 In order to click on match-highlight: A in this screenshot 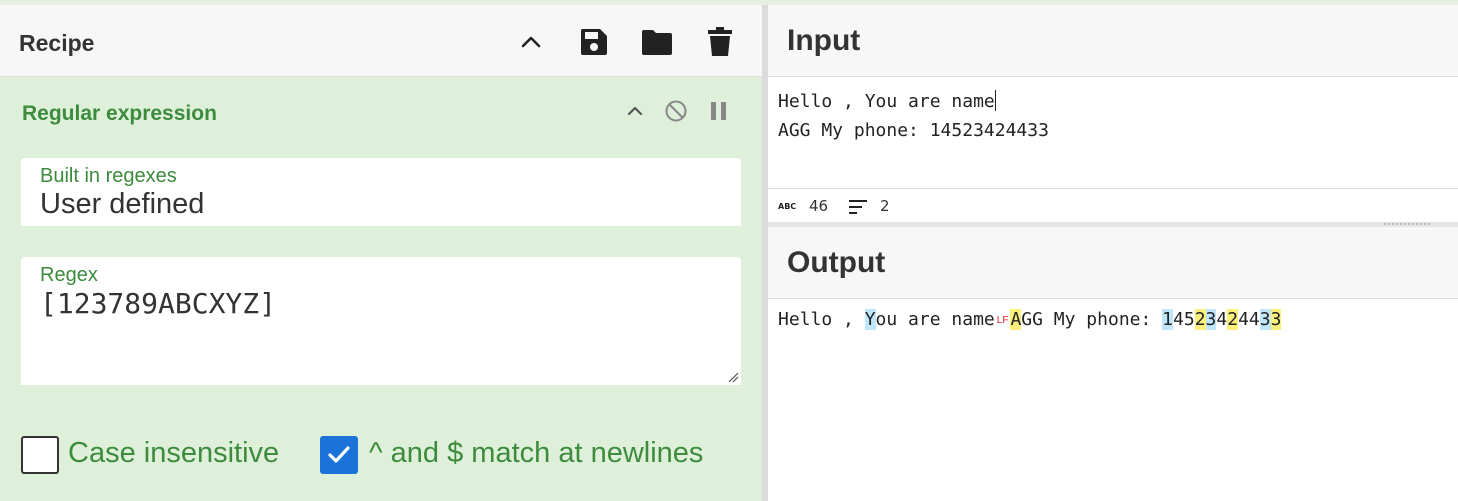, I will do `click(1016, 319)`.